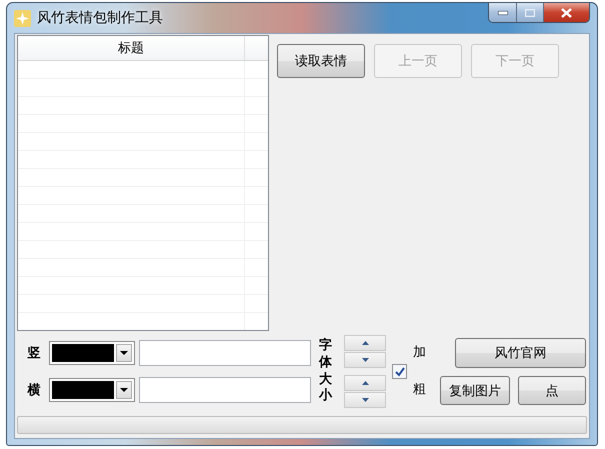  I want to click on minimize-button, so click(502, 12).